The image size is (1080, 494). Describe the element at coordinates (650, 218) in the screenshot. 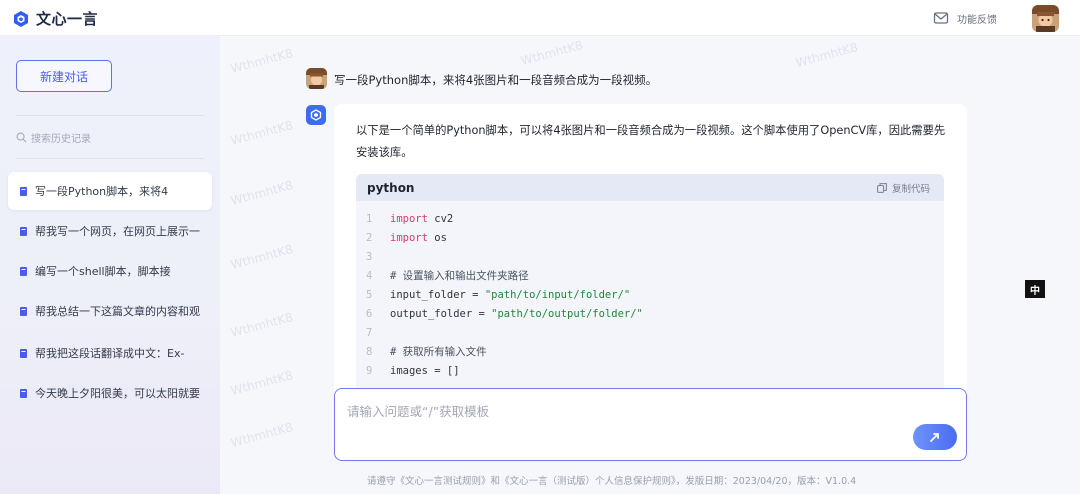

I see `code-line: 1 import cv2` at that location.